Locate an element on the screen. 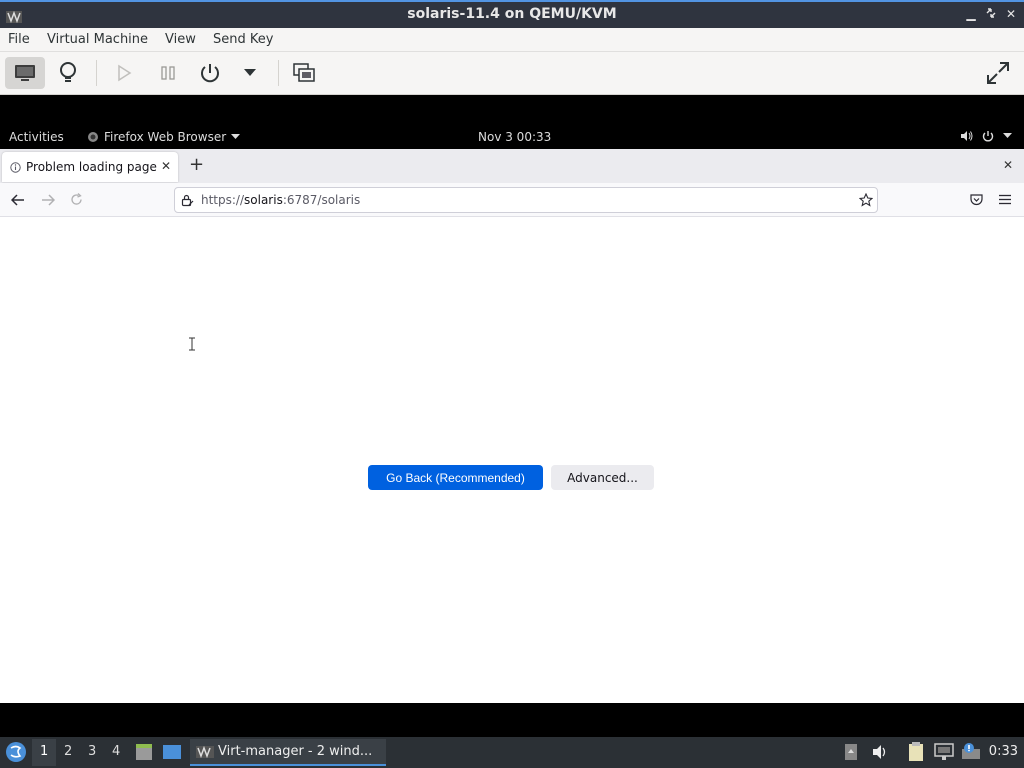  window-titlebar: solaris-11.4 on QEMU/KVM ▁ ✕ is located at coordinates (512, 14).